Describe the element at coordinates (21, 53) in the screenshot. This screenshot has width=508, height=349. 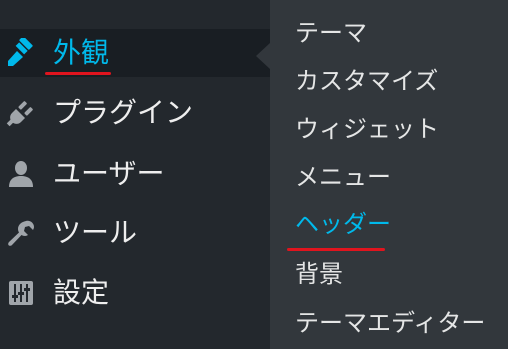
I see `paintbrush-icon` at that location.